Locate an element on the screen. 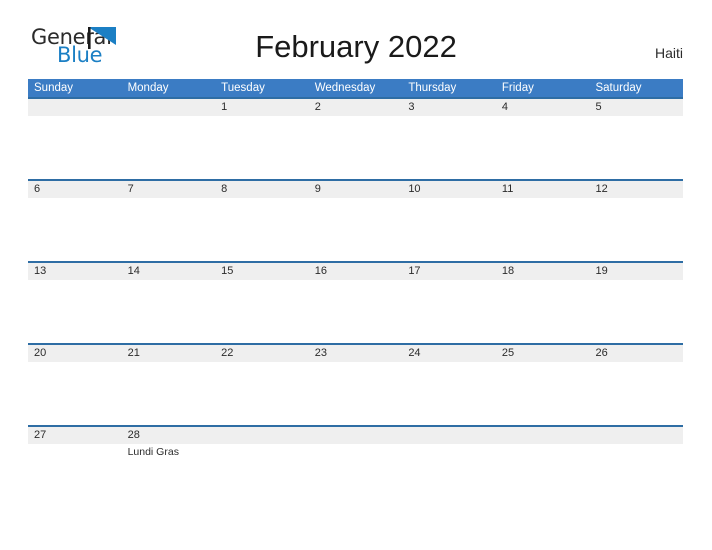 The image size is (712, 550). day-number: 8 is located at coordinates (262, 189).